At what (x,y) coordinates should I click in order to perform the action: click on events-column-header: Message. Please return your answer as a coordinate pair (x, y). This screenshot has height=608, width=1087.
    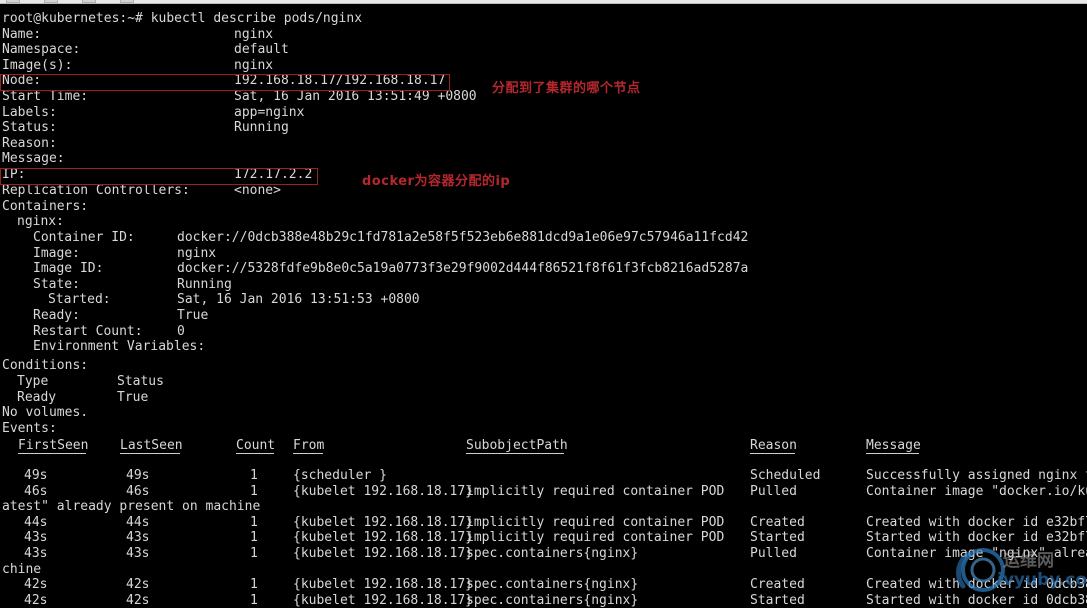
    Looking at the image, I should click on (893, 445).